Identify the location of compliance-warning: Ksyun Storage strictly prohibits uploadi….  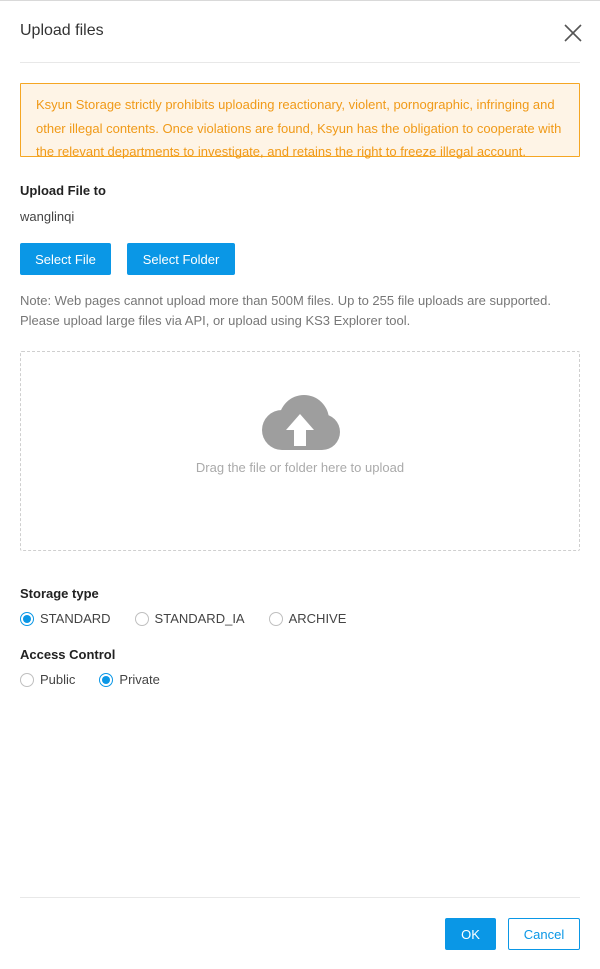
(300, 121).